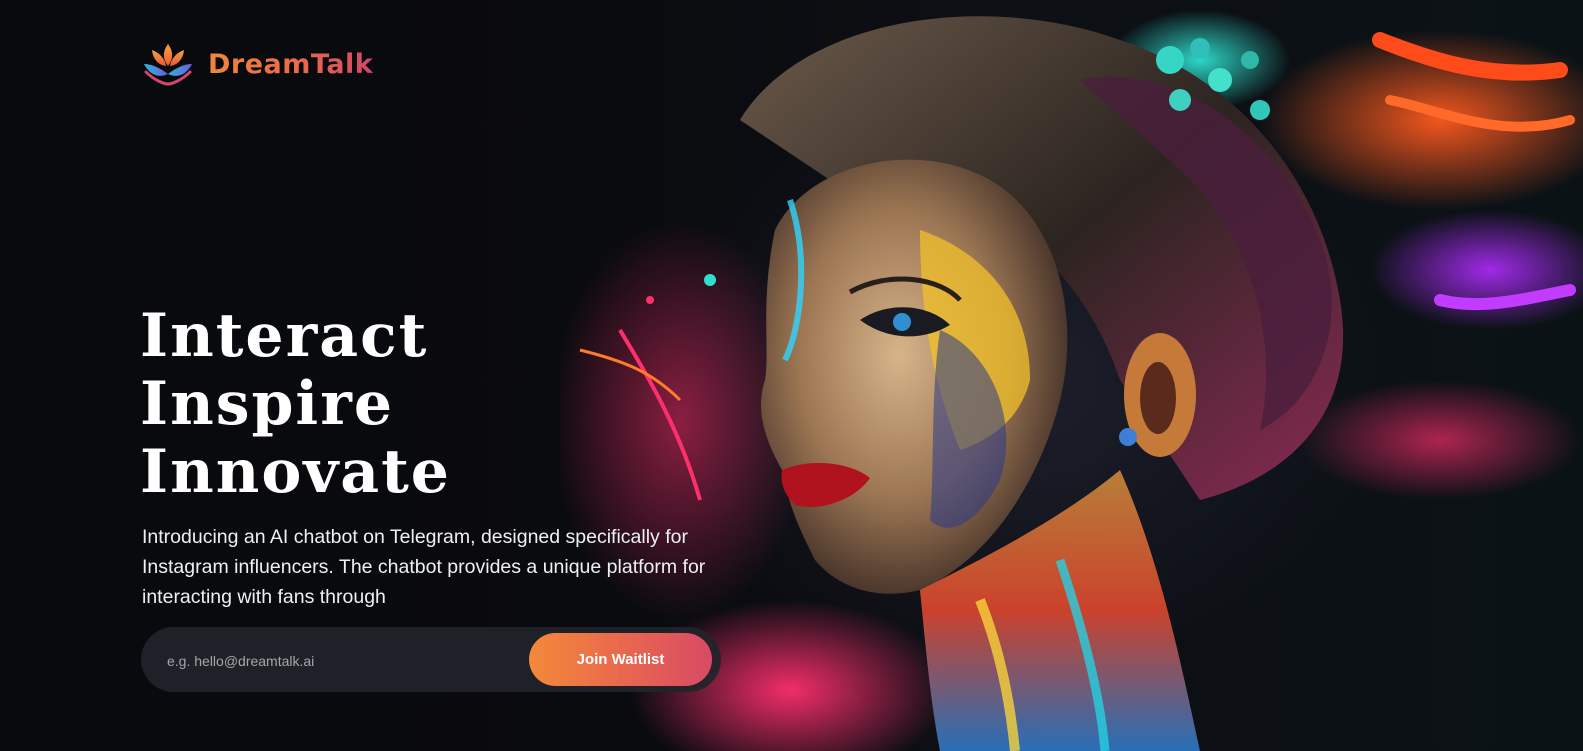 The height and width of the screenshot is (751, 1583). I want to click on waitlist-form: Join Waitlist, so click(431, 659).